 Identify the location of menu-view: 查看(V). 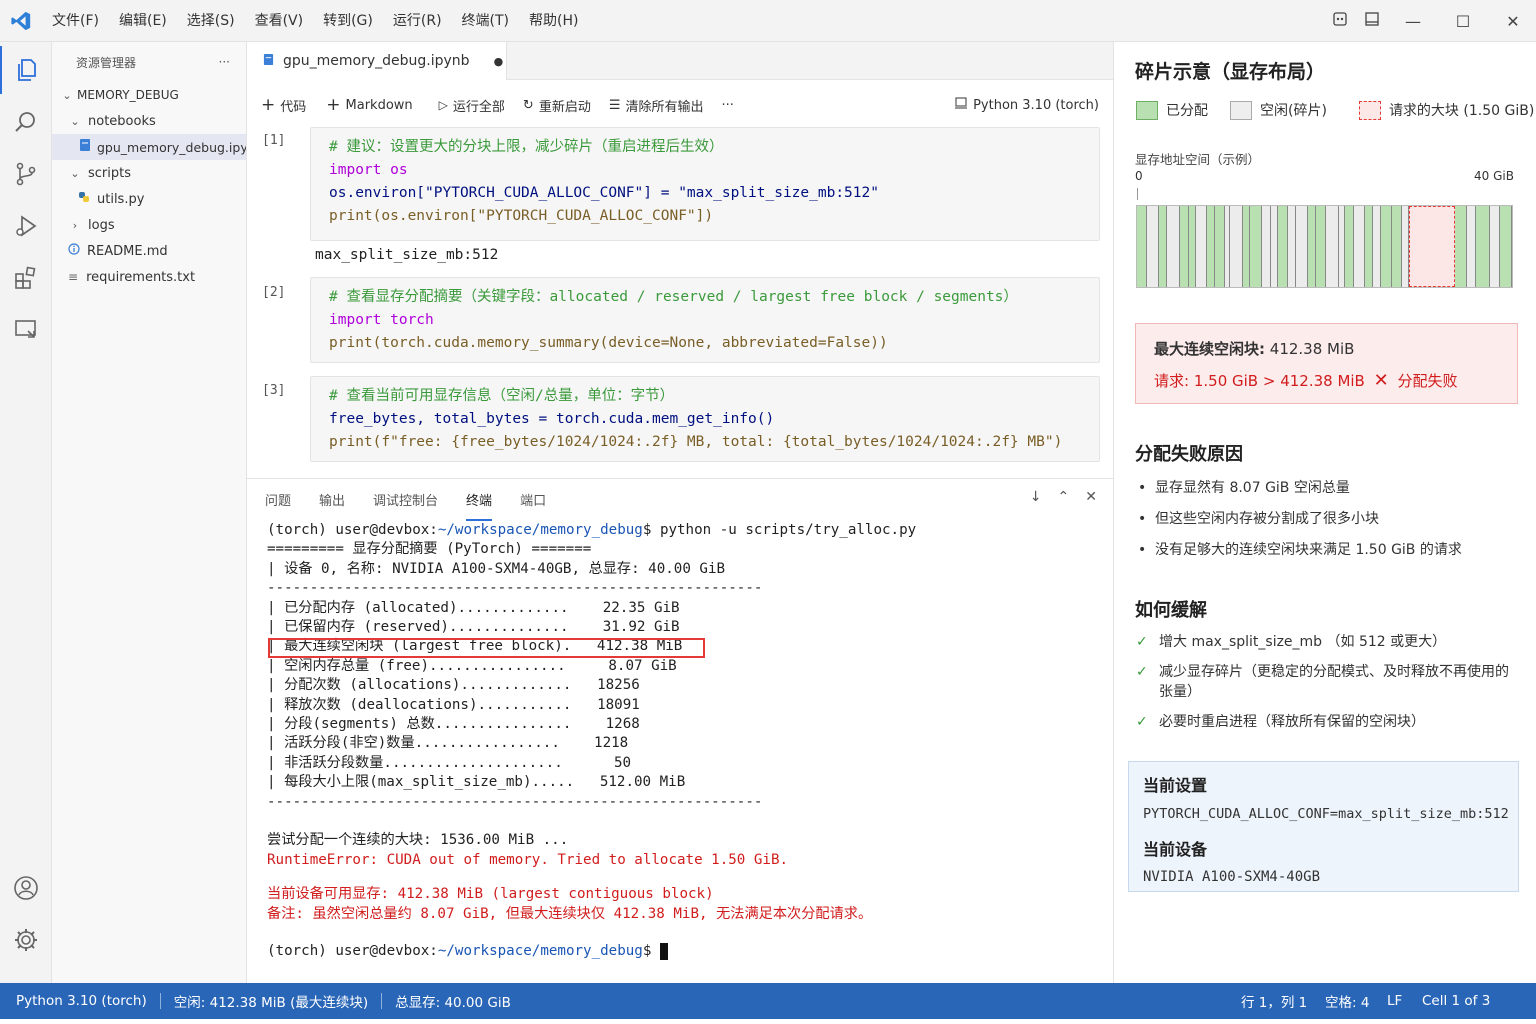
(279, 21).